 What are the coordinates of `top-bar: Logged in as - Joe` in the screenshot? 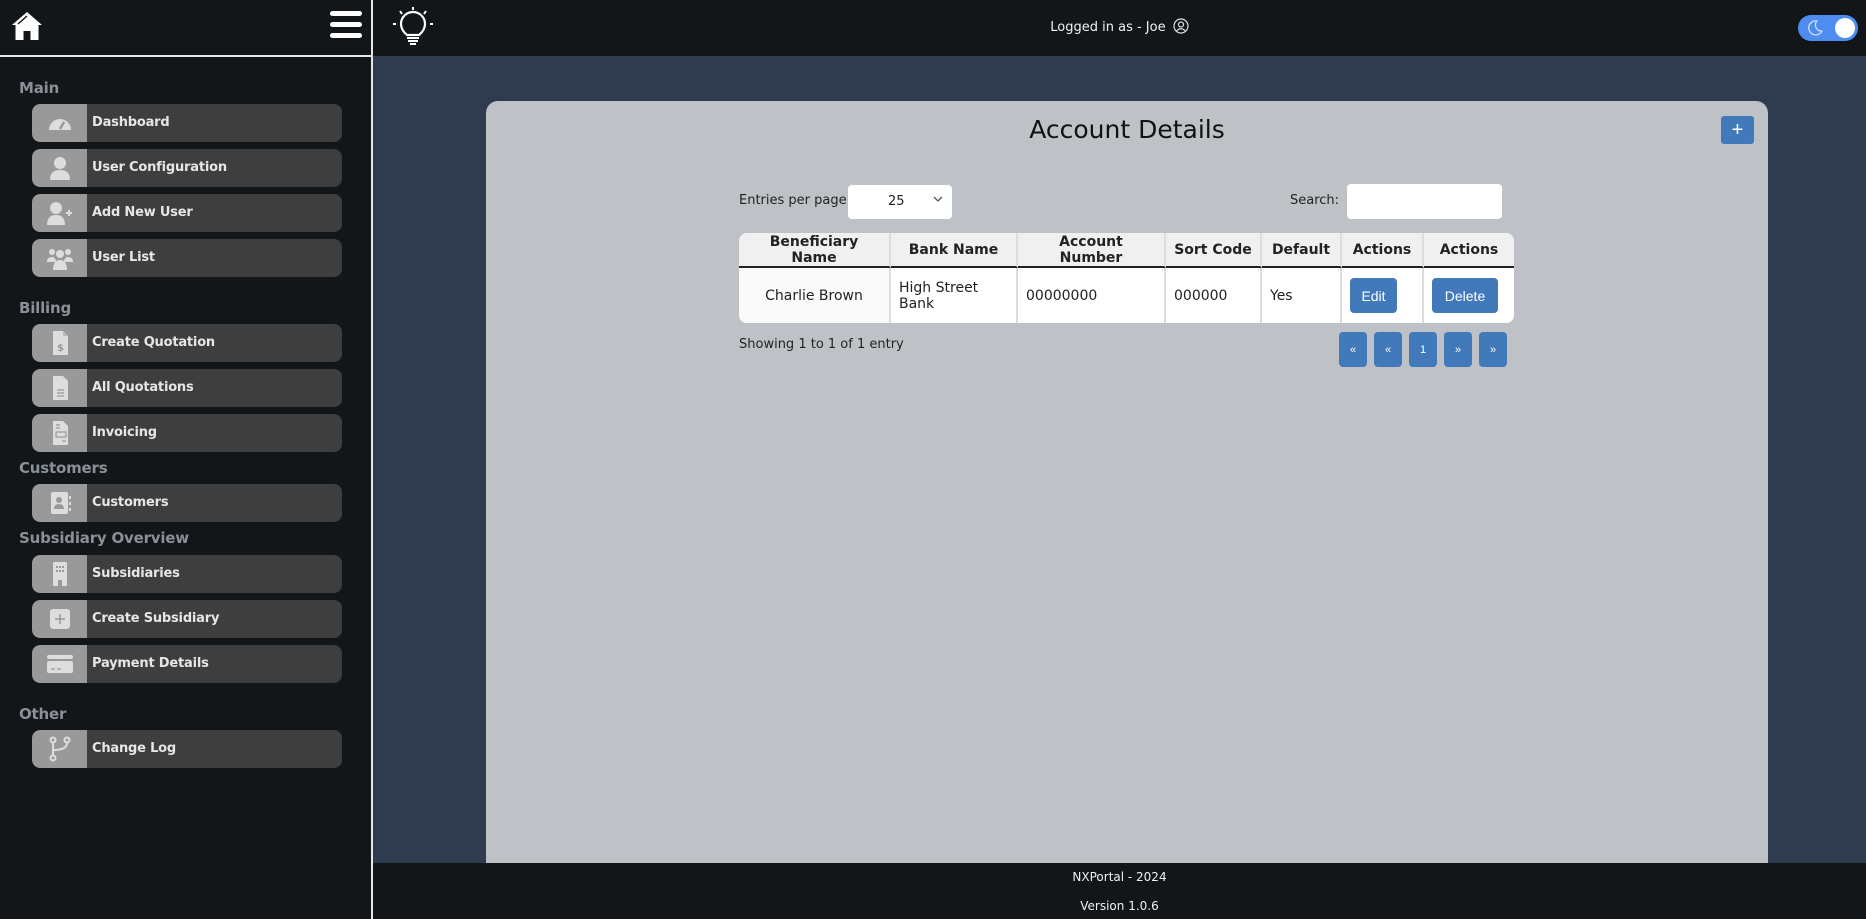 It's located at (1119, 28).